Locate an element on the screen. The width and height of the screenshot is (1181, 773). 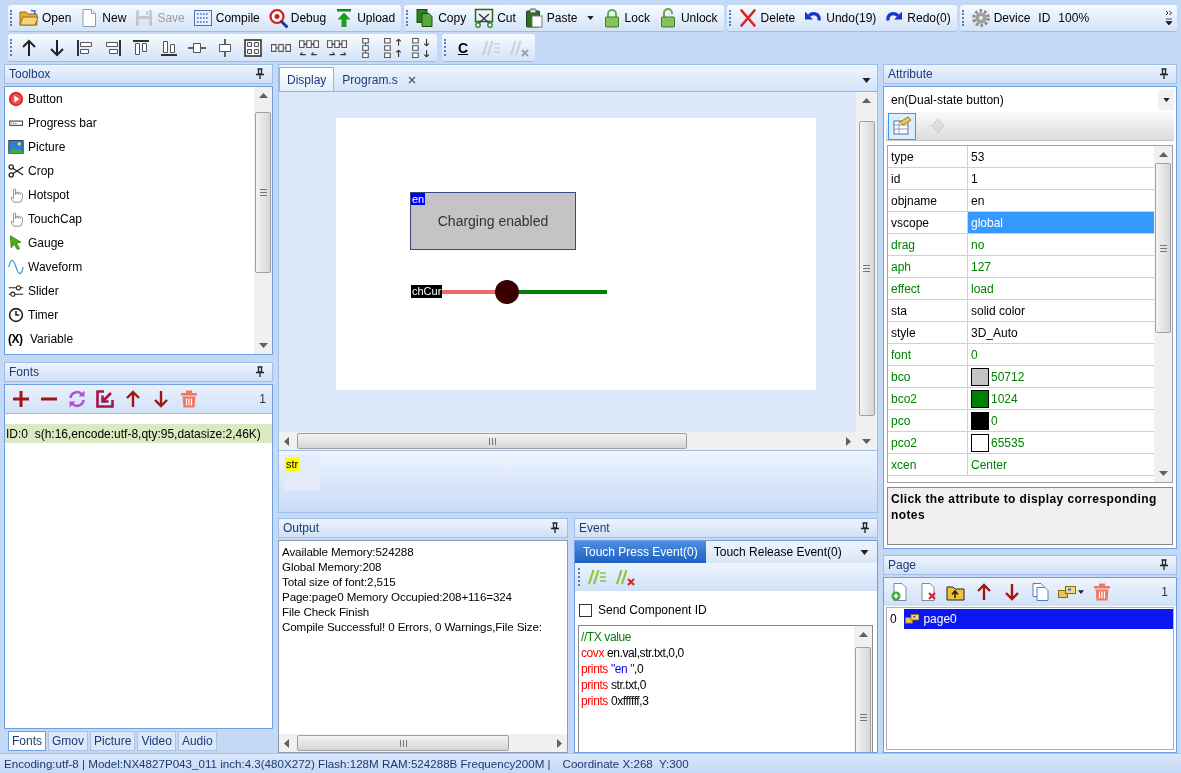
panel-tab: Audio is located at coordinates (197, 741).